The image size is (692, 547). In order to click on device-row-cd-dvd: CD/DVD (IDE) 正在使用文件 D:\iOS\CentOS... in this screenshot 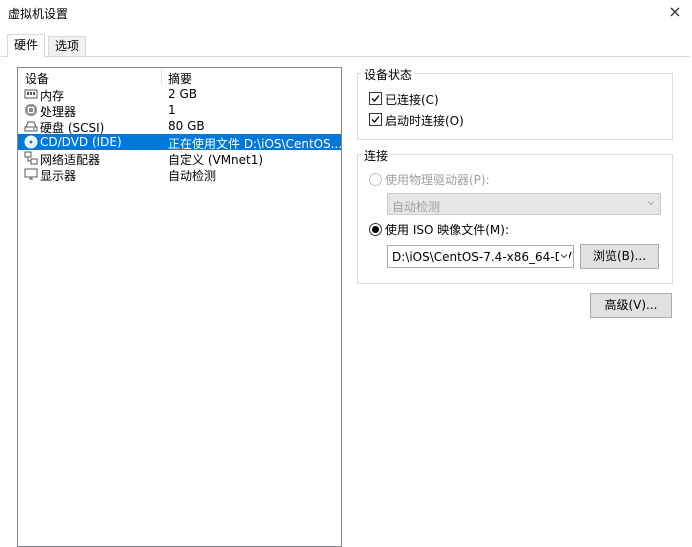, I will do `click(180, 142)`.